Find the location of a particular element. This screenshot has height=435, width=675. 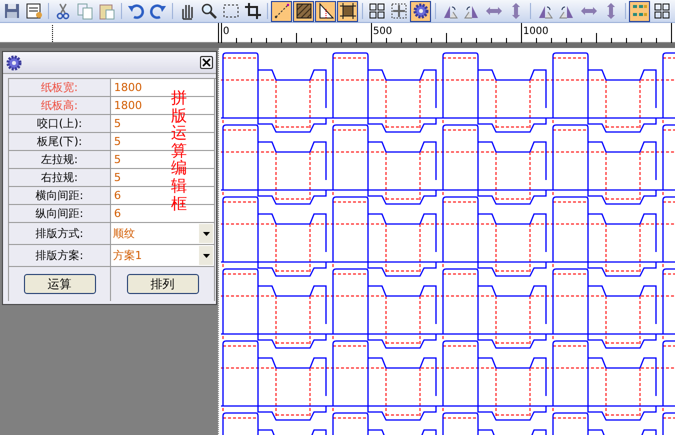

hatched-square-icon is located at coordinates (303, 11).